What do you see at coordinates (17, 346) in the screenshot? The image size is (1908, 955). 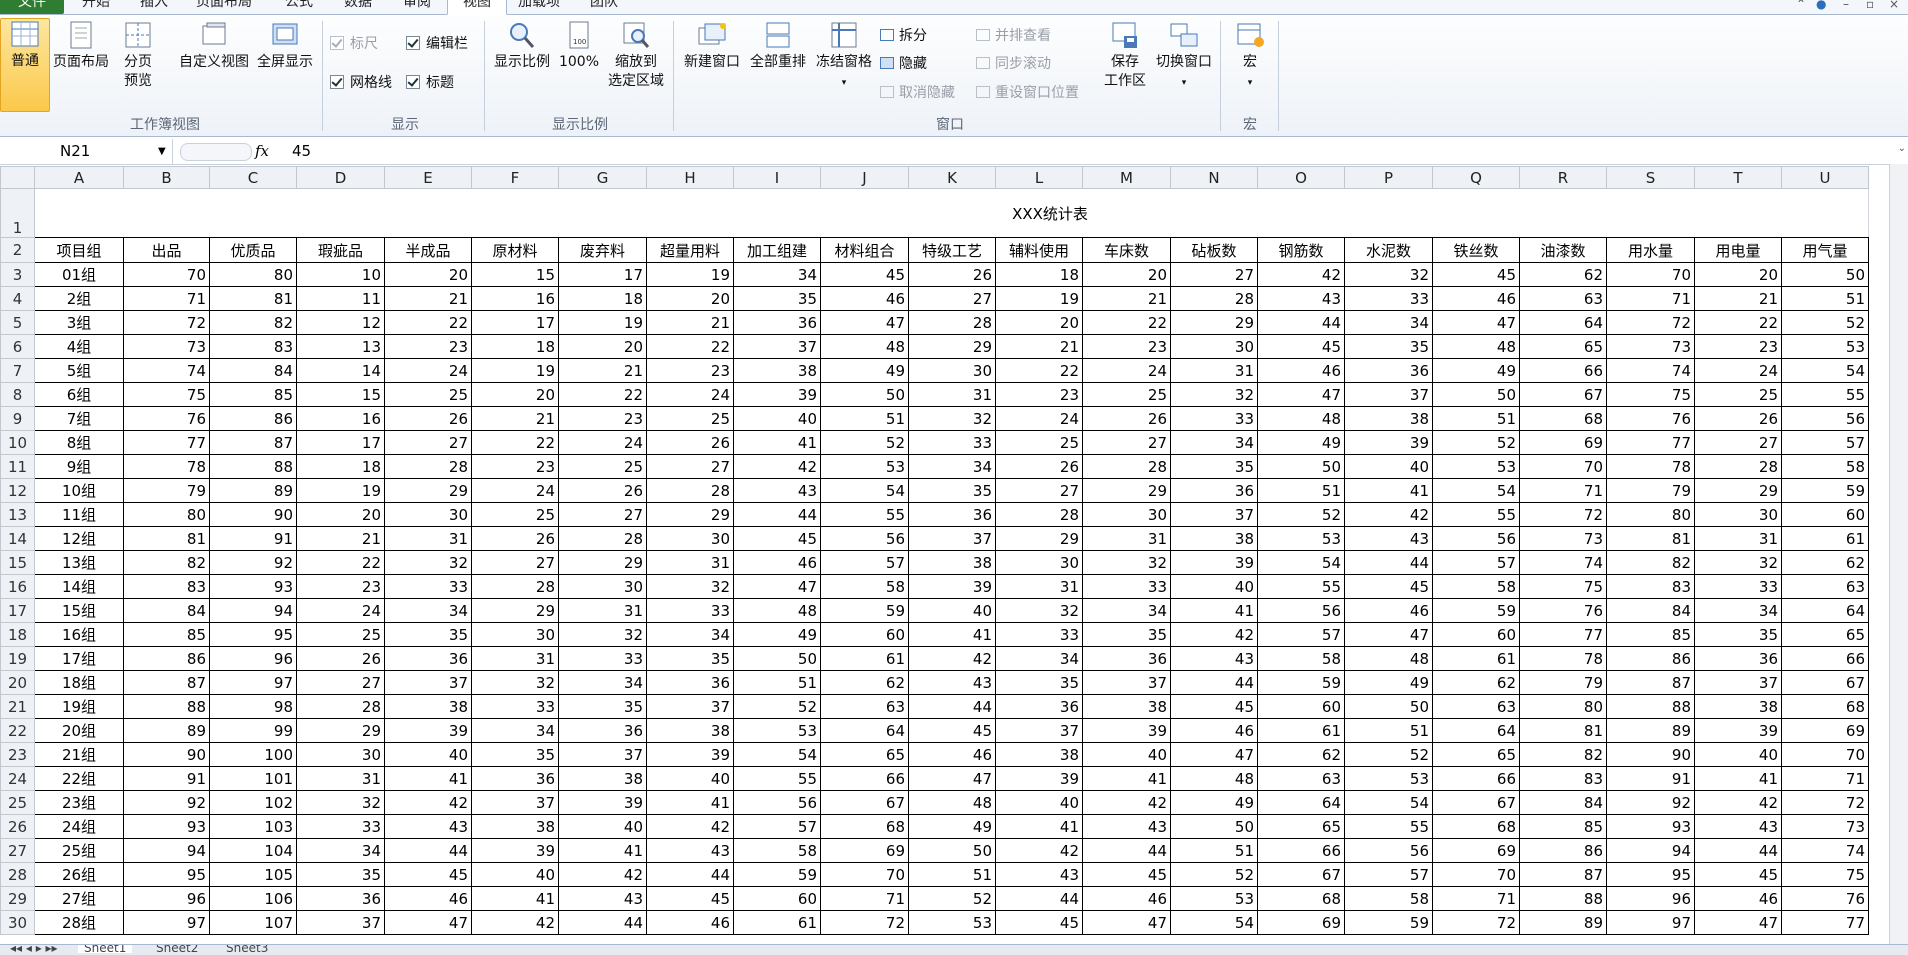 I see `row-header: 6` at bounding box center [17, 346].